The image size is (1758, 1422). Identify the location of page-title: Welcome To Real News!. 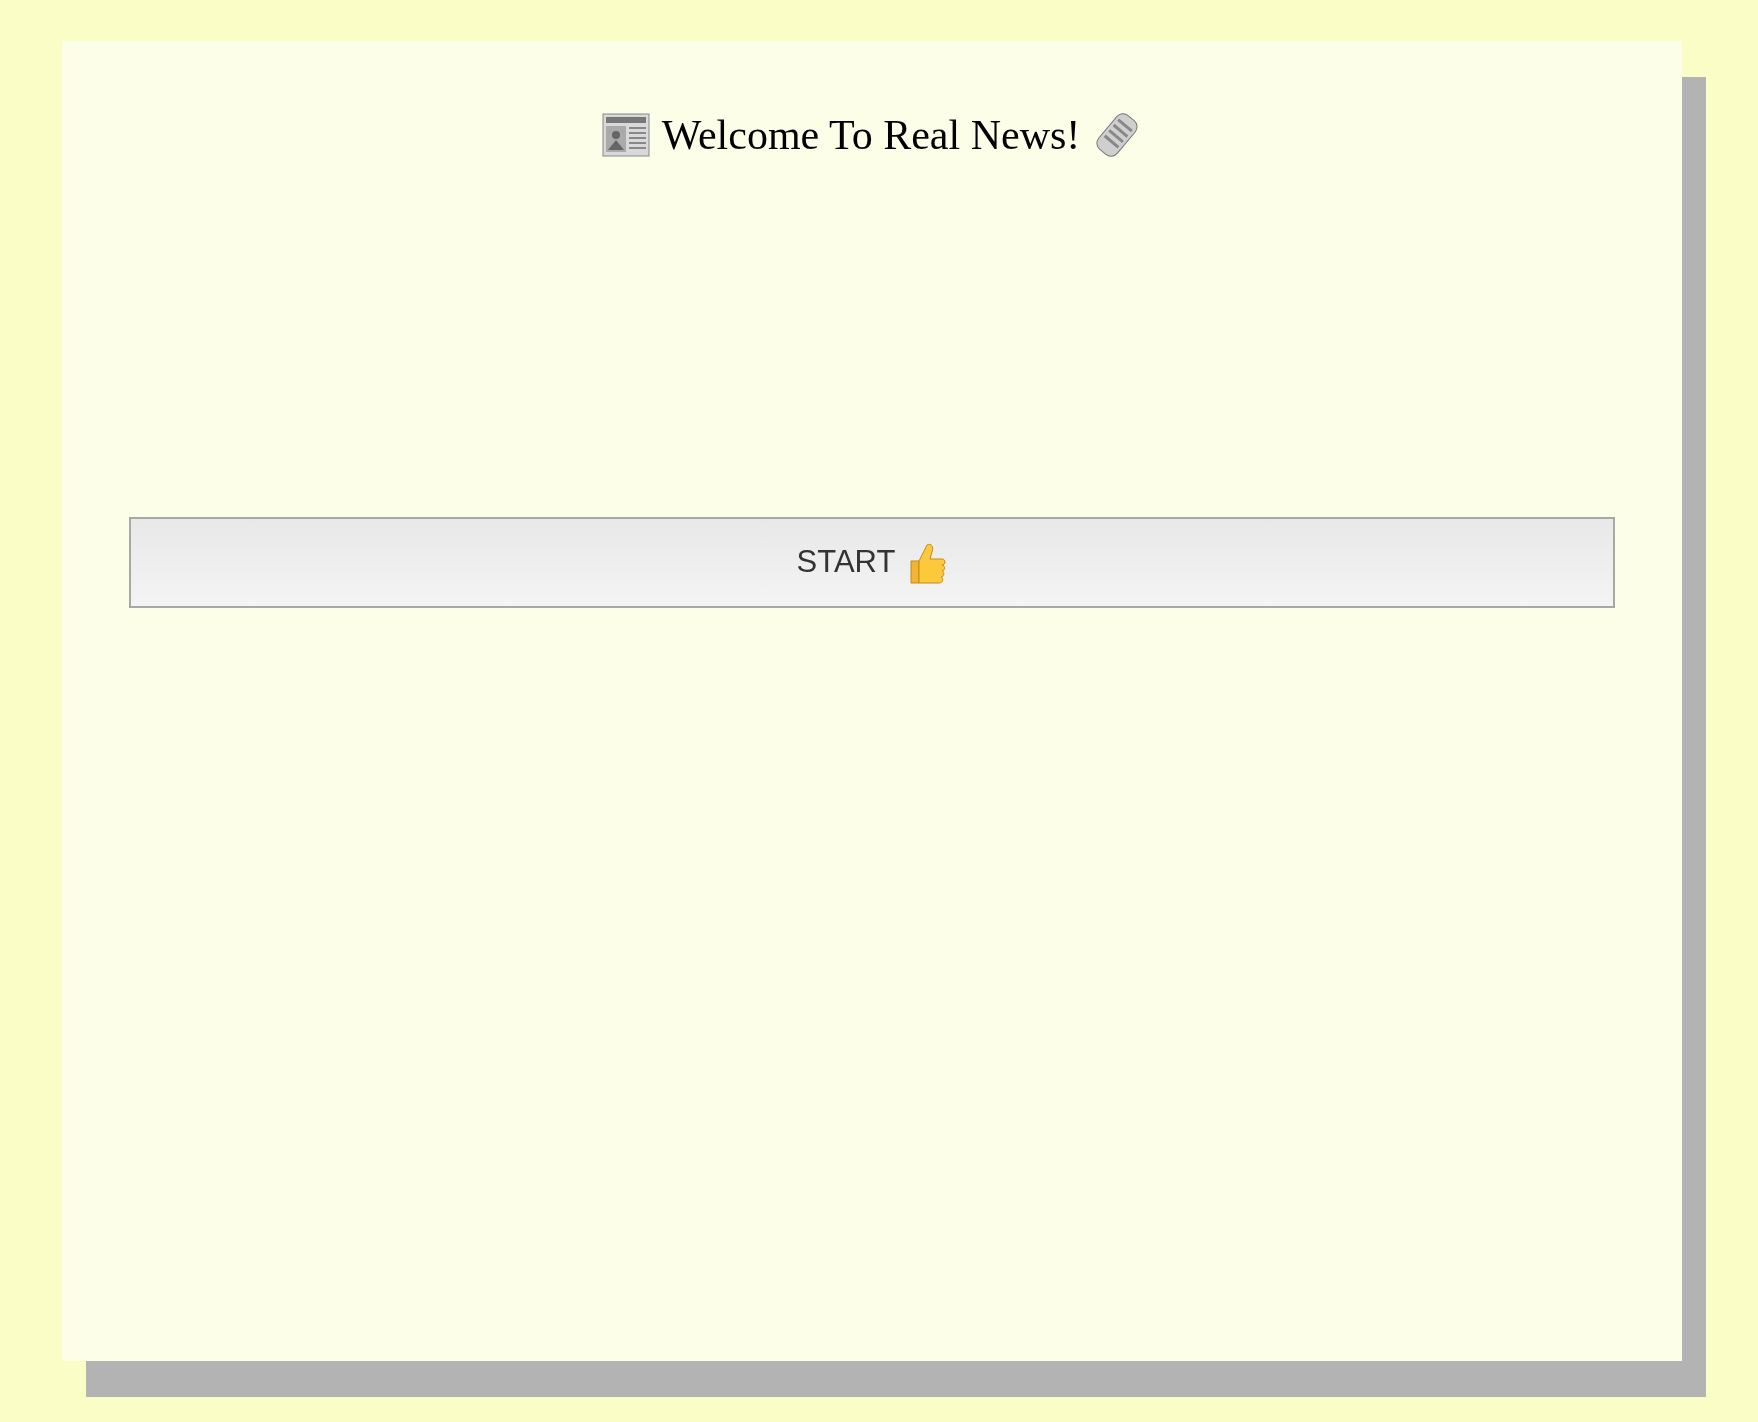
(871, 135).